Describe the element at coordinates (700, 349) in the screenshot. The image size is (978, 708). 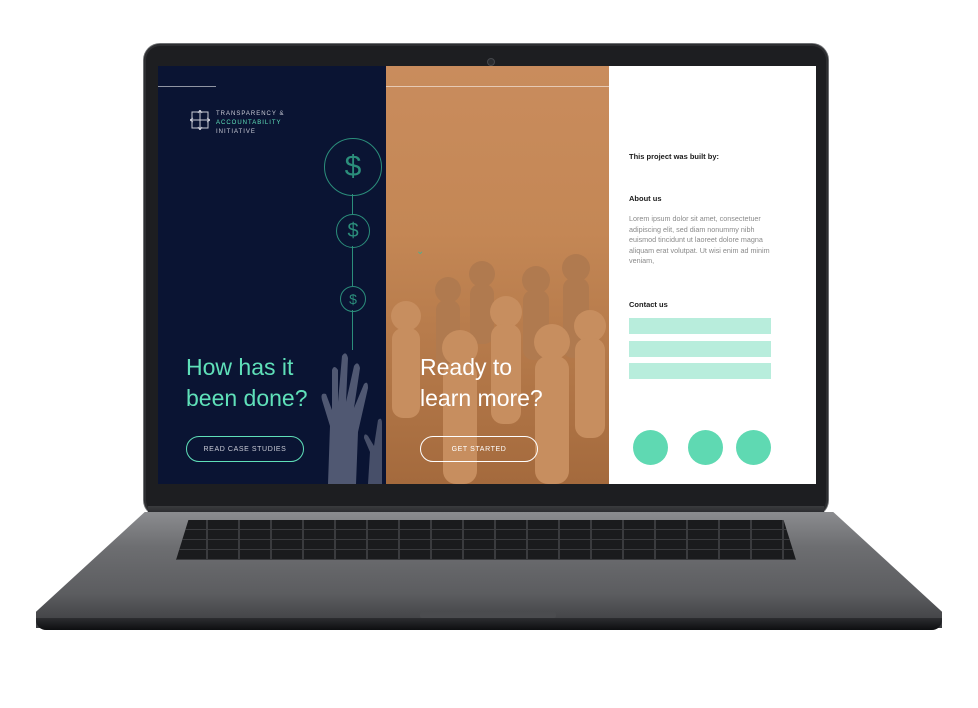
I see `contact-email-field` at that location.